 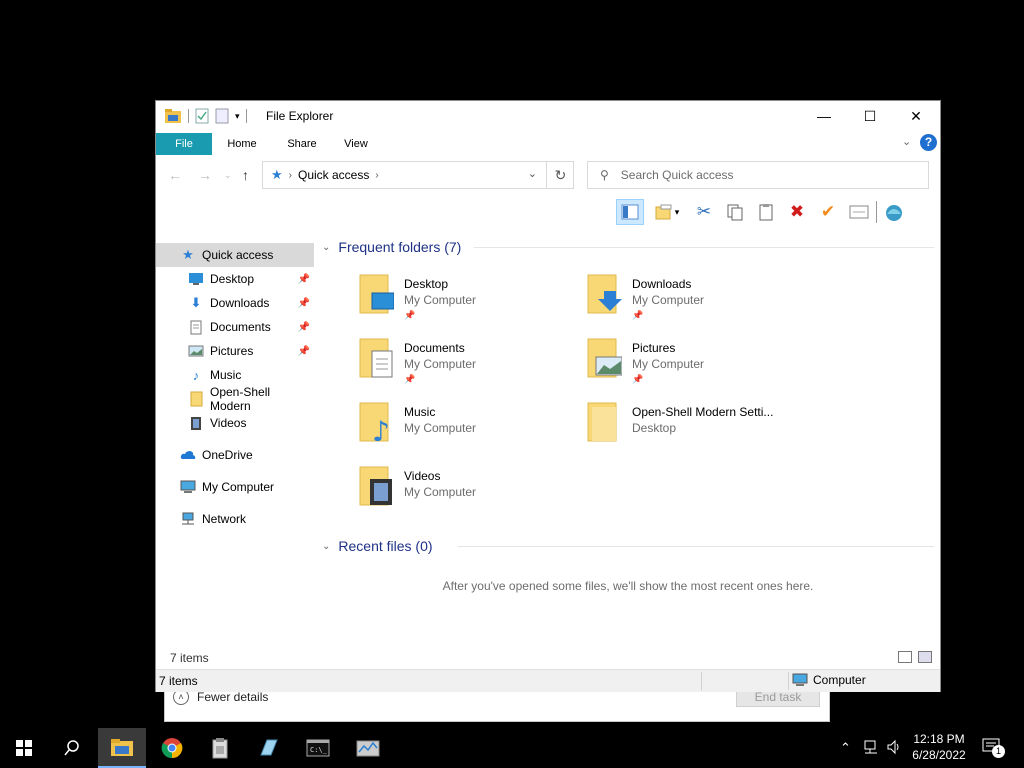 I want to click on taskbar-command-prompt: C:\_, so click(x=318, y=748).